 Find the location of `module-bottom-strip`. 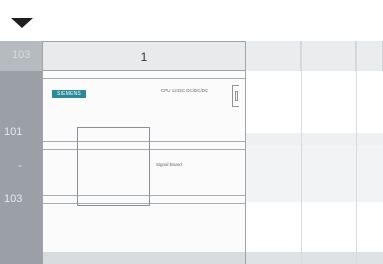

module-bottom-strip is located at coordinates (144, 258).